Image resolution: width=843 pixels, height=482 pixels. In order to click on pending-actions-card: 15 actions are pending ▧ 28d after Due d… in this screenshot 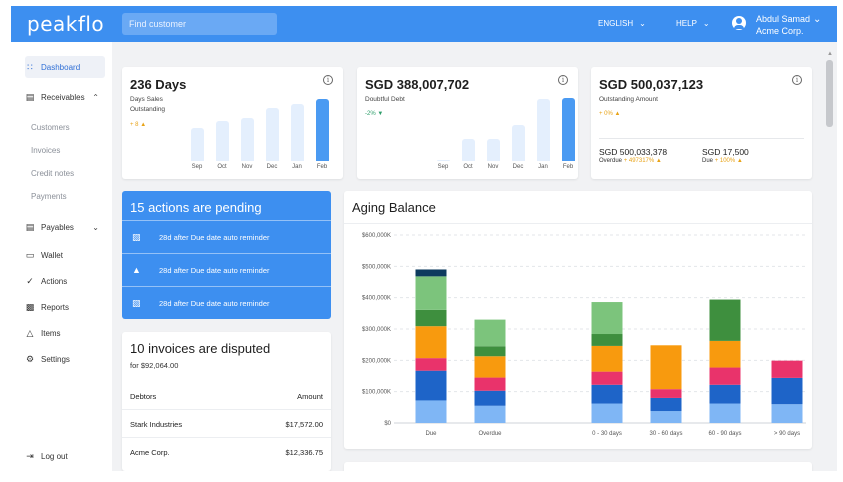, I will do `click(226, 255)`.